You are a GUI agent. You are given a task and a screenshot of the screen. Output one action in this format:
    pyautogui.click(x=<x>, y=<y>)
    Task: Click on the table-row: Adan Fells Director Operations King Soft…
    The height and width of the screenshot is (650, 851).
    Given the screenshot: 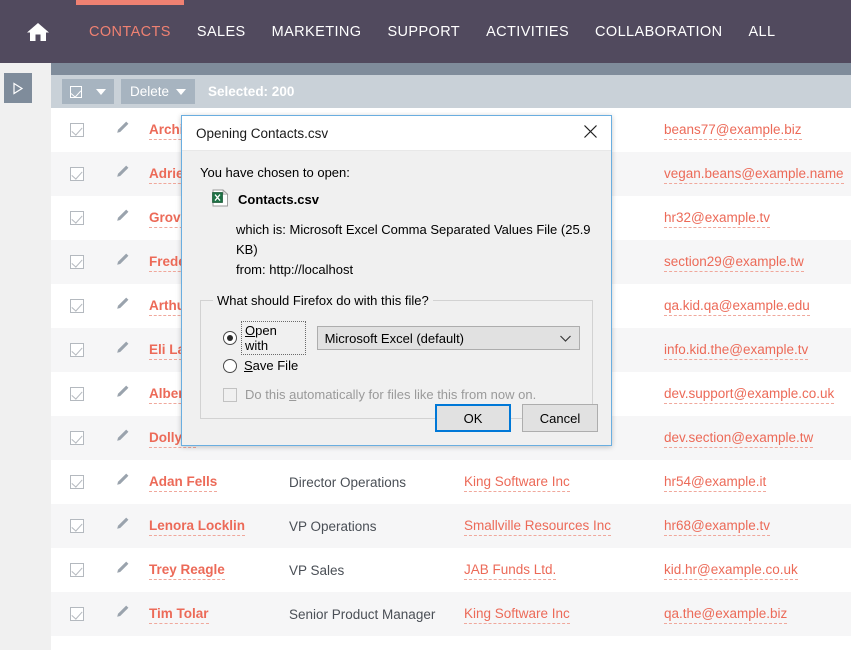 What is the action you would take?
    pyautogui.click(x=451, y=482)
    